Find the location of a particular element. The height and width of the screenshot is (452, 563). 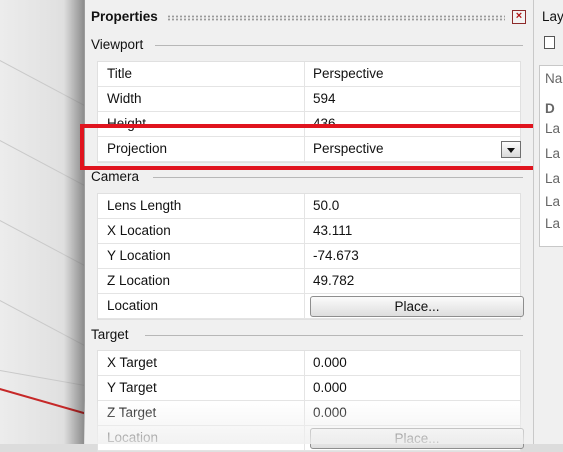

layers-list: Na D La La La La La is located at coordinates (551, 156).